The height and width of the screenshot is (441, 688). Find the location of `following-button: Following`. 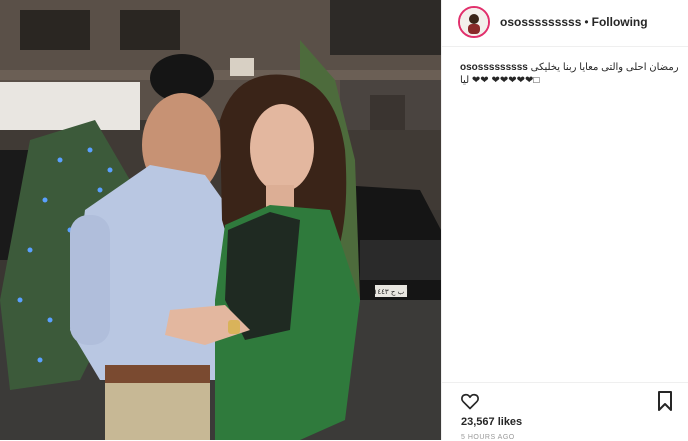

following-button: Following is located at coordinates (620, 22).